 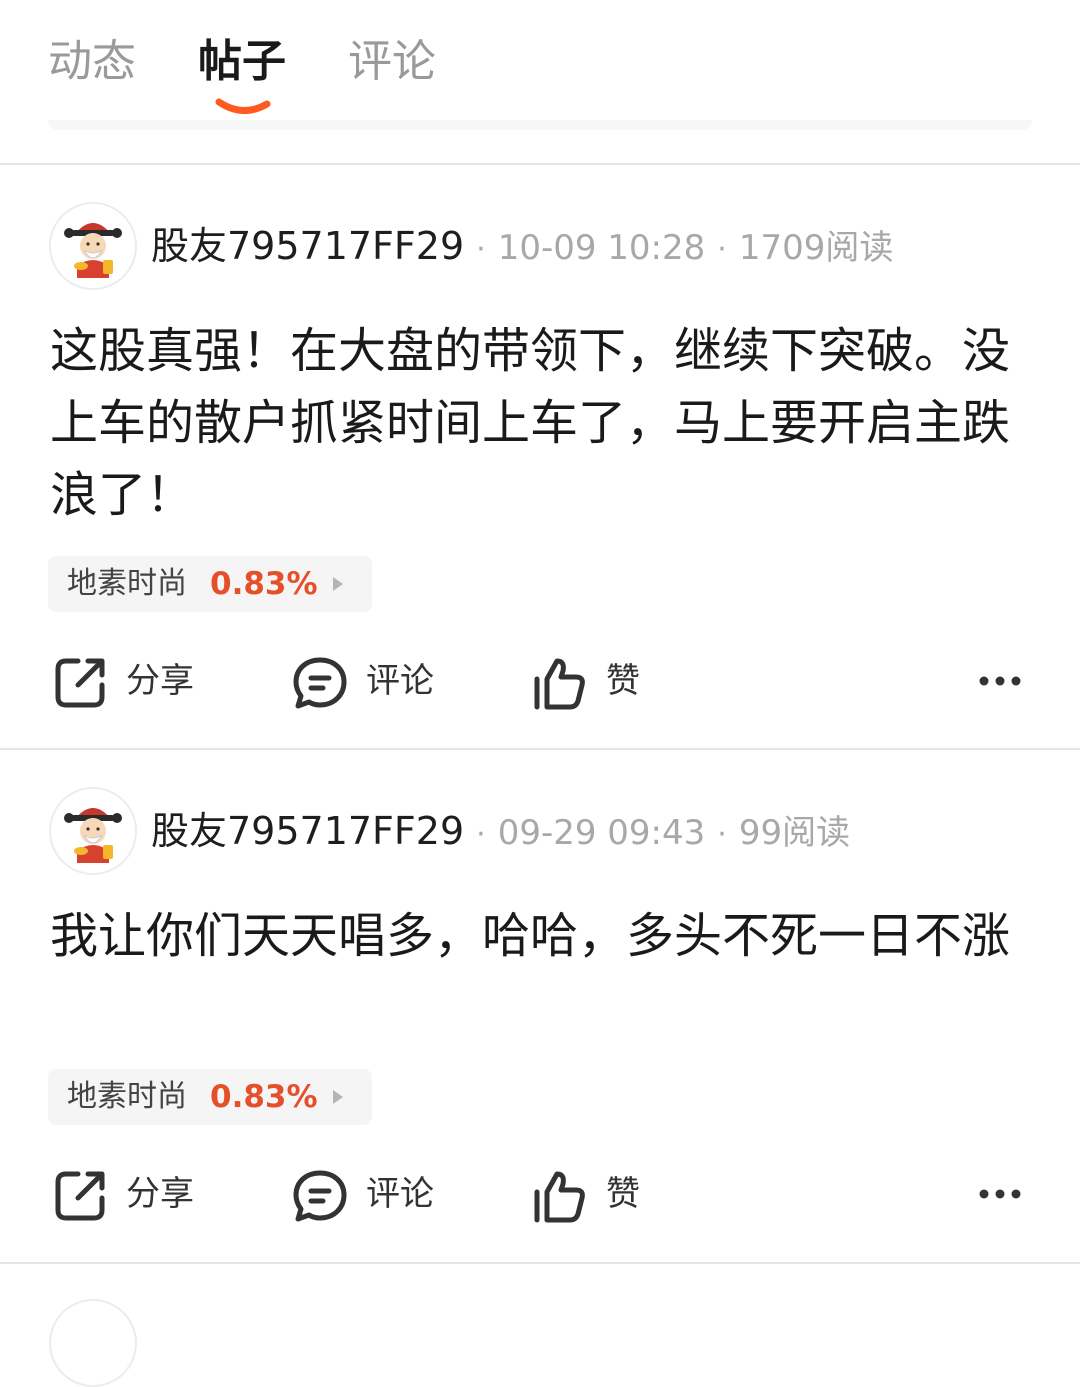 I want to click on tab-dongtai: 动态, so click(x=92, y=62).